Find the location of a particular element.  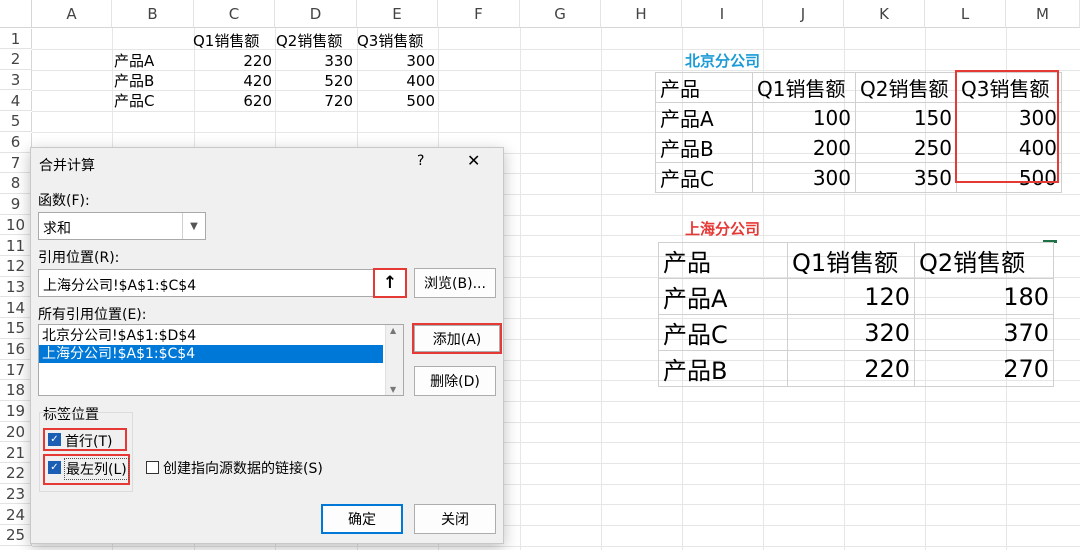

column-header-f: F is located at coordinates (479, 14).